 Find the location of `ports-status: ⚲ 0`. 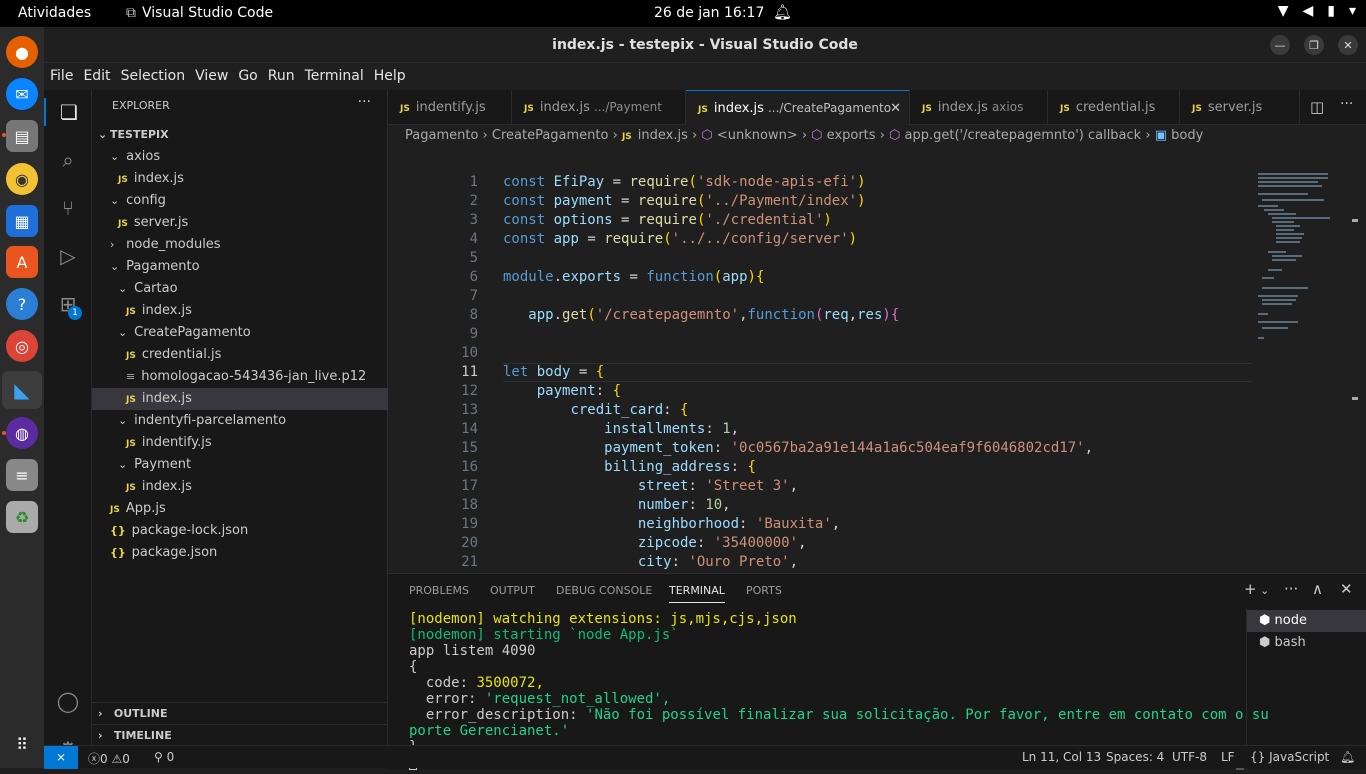

ports-status: ⚲ 0 is located at coordinates (164, 757).